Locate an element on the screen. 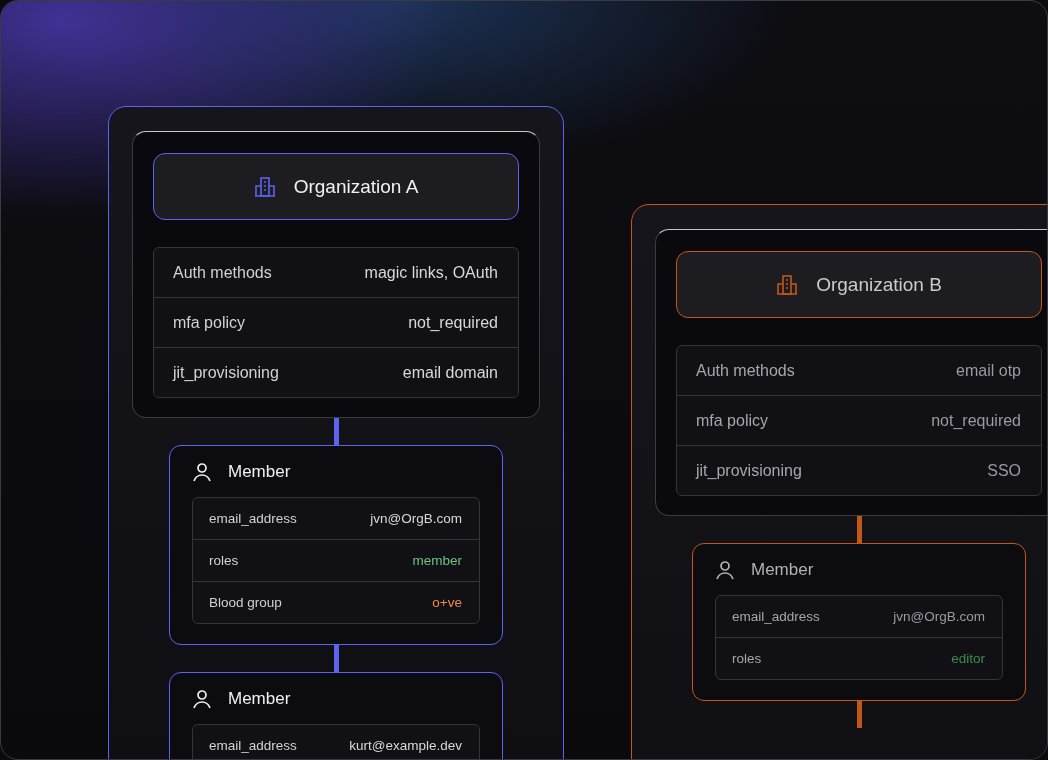  field-value: member is located at coordinates (437, 560).